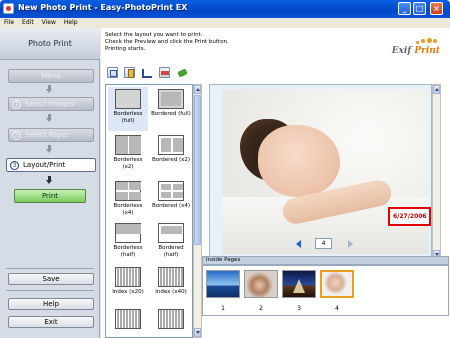 The height and width of the screenshot is (338, 450). Describe the element at coordinates (171, 206) in the screenshot. I see `layout-caption: Bordered (x4)` at that location.